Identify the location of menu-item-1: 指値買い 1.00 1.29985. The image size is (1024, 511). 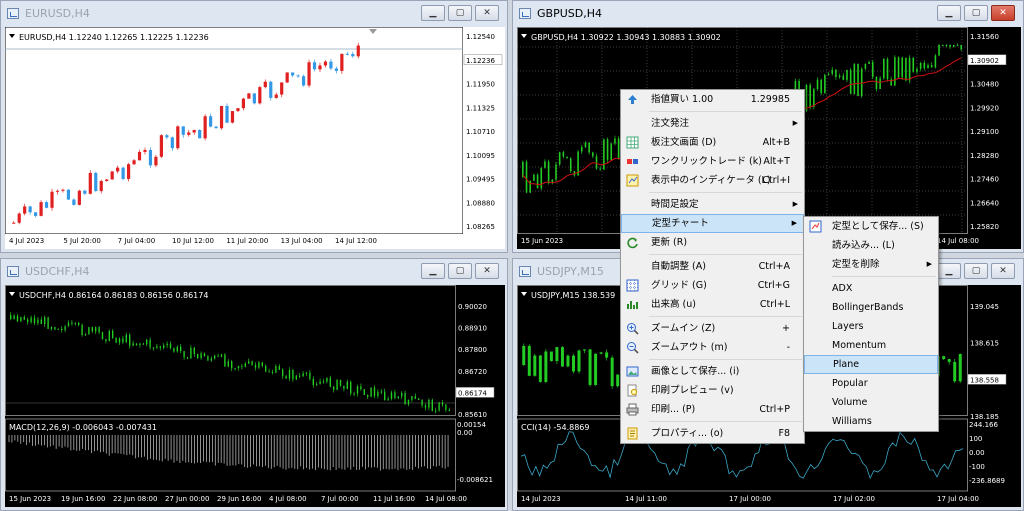
(712, 99).